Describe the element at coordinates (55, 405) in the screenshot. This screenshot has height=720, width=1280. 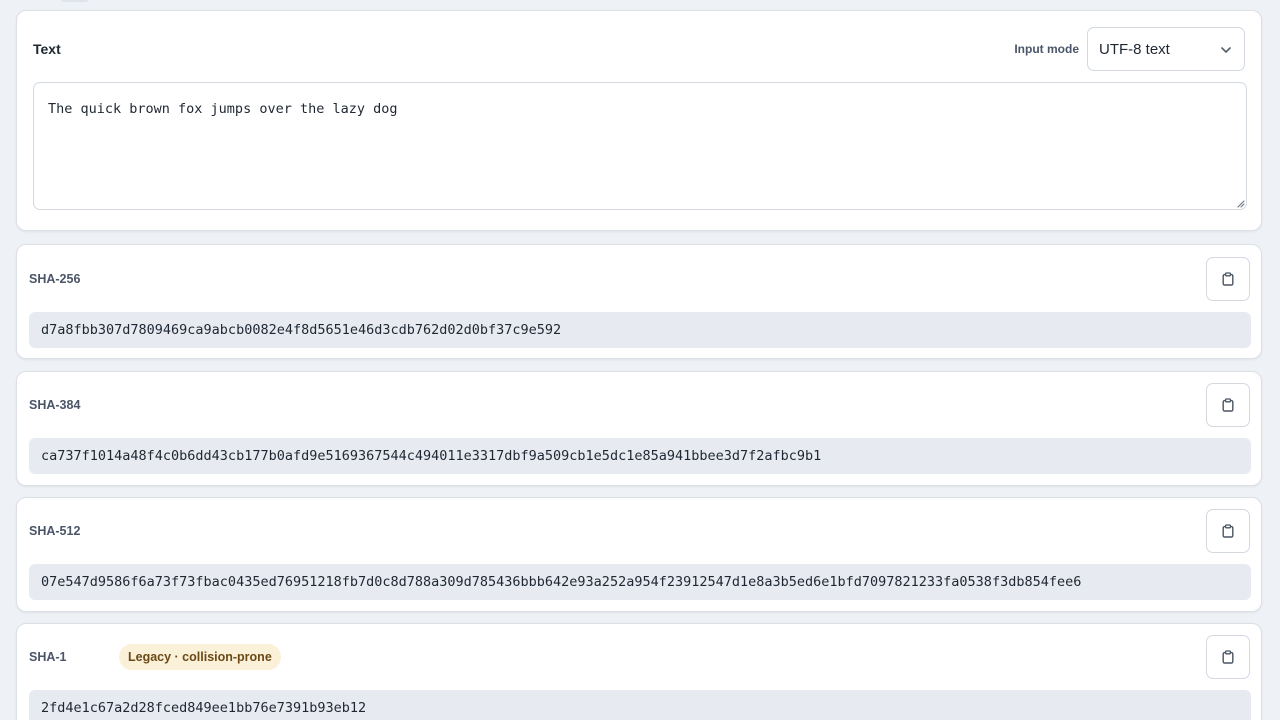
I see `hash-title: SHA-384` at that location.